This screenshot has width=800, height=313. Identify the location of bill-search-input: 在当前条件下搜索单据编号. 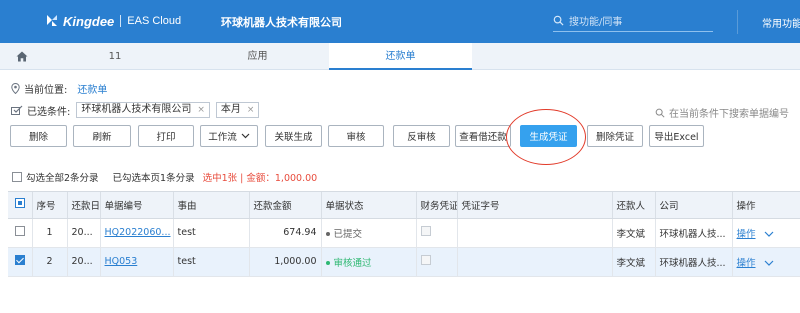
(722, 112).